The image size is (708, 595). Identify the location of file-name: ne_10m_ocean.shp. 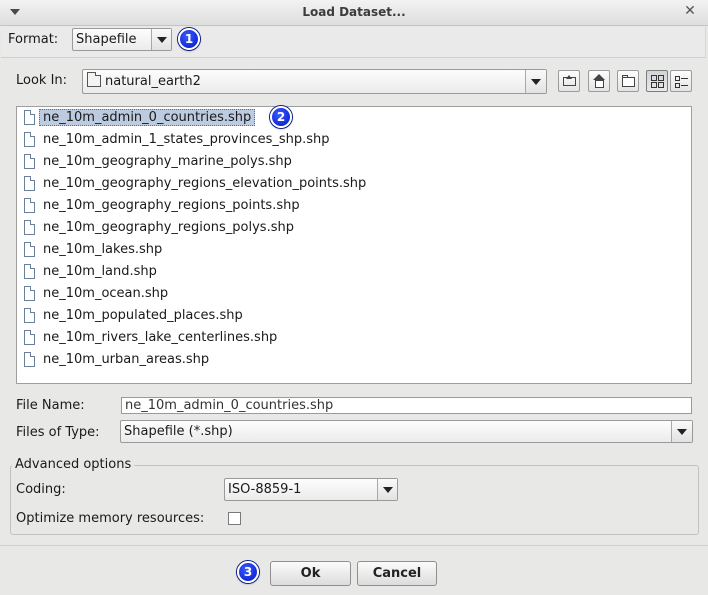
(106, 293).